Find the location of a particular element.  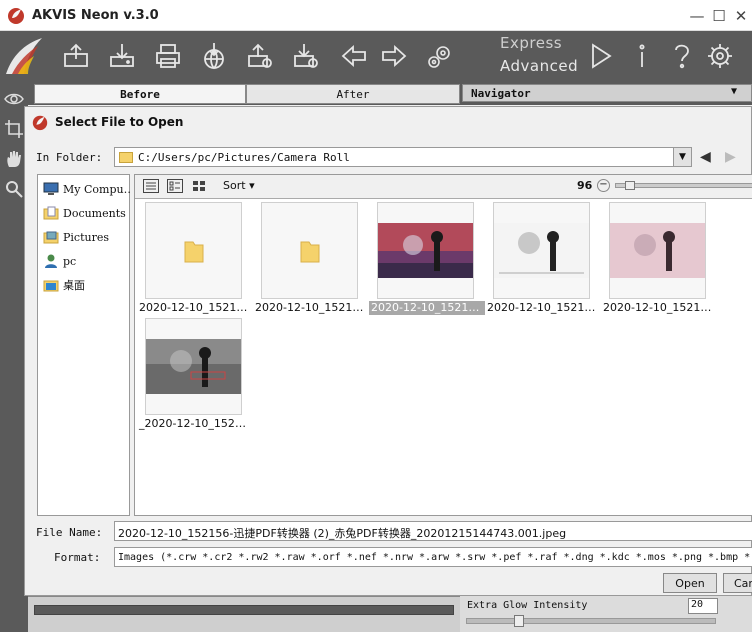

tab-before: Before is located at coordinates (140, 94).